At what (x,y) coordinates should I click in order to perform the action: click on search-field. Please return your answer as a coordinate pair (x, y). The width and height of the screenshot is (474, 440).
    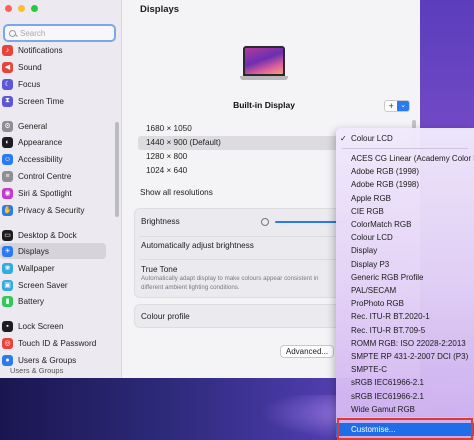
    Looking at the image, I should click on (59, 33).